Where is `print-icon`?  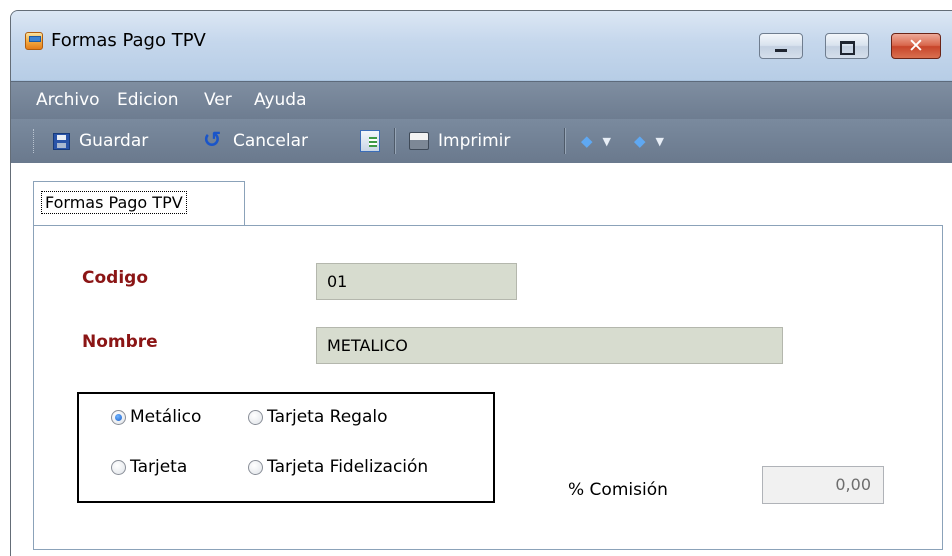 print-icon is located at coordinates (419, 141).